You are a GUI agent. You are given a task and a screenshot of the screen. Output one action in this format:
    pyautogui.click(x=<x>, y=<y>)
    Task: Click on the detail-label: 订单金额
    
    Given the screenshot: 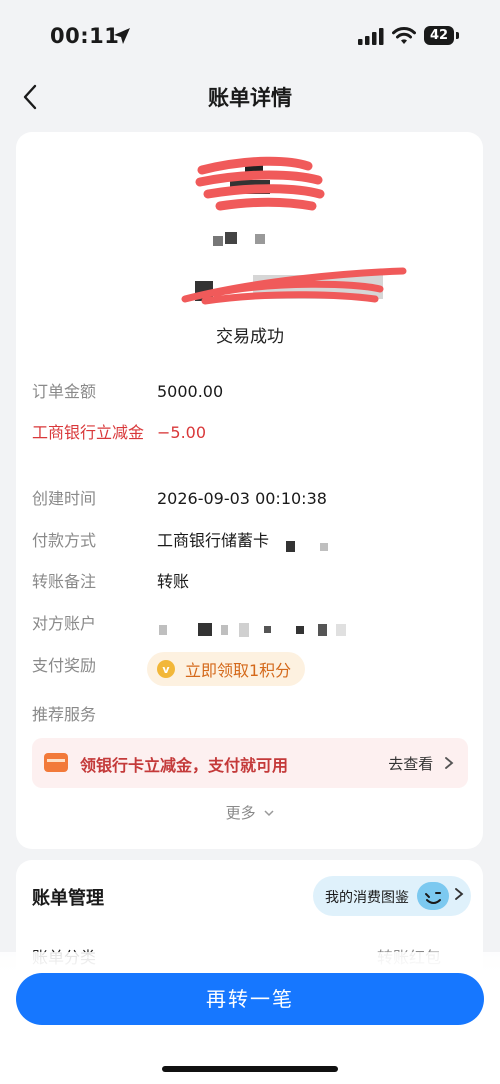 What is the action you would take?
    pyautogui.click(x=64, y=391)
    